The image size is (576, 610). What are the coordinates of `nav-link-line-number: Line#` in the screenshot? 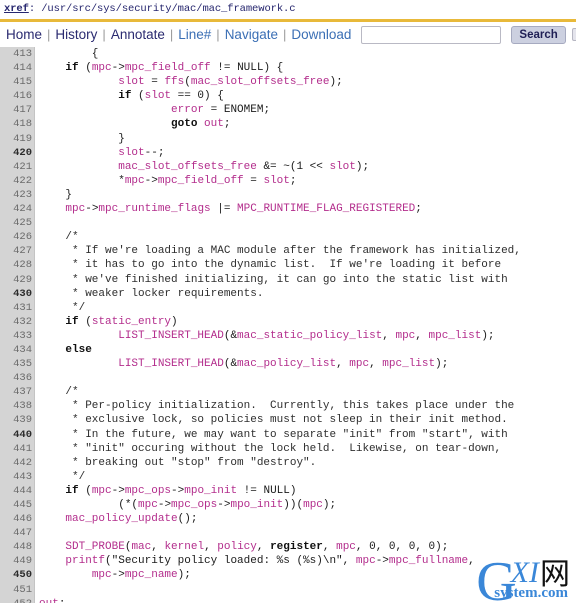 It's located at (194, 34).